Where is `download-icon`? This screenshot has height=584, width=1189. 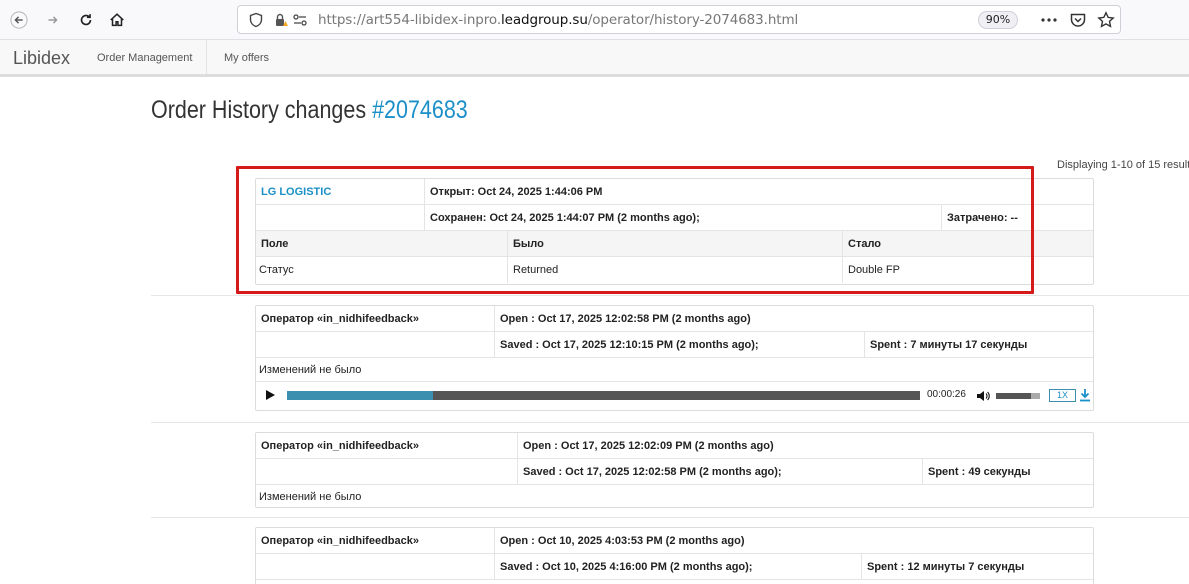 download-icon is located at coordinates (1085, 395).